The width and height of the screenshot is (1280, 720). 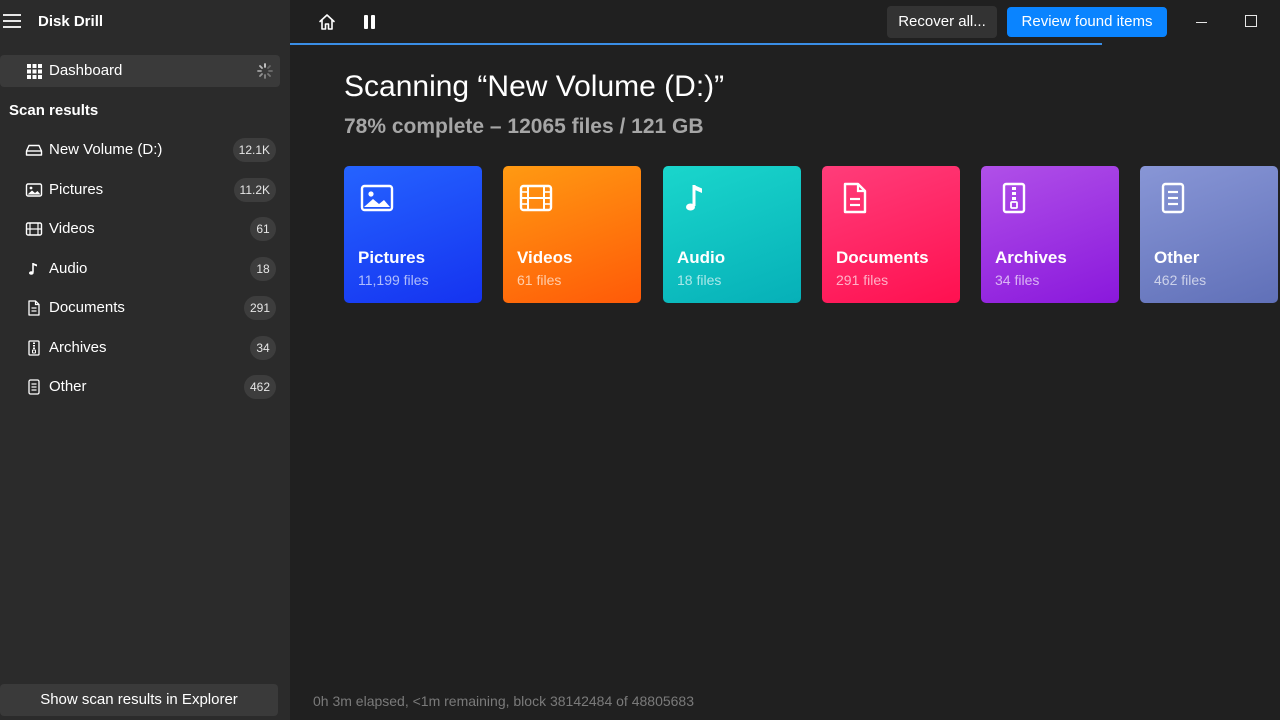 What do you see at coordinates (882, 257) in the screenshot?
I see `category-name: Documents` at bounding box center [882, 257].